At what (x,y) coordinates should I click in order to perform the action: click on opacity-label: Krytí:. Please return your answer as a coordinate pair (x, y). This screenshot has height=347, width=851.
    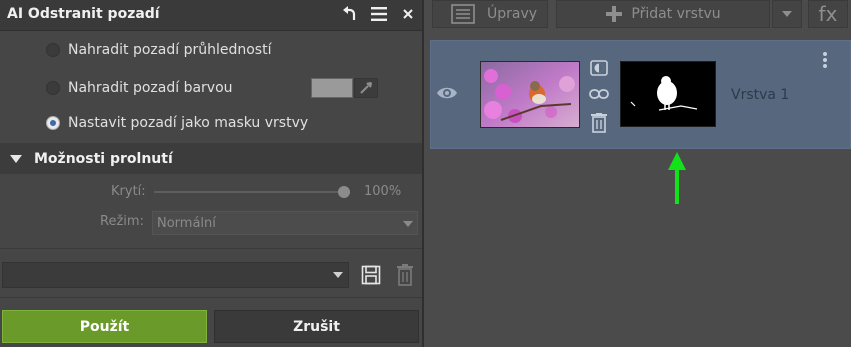
    Looking at the image, I should click on (128, 191).